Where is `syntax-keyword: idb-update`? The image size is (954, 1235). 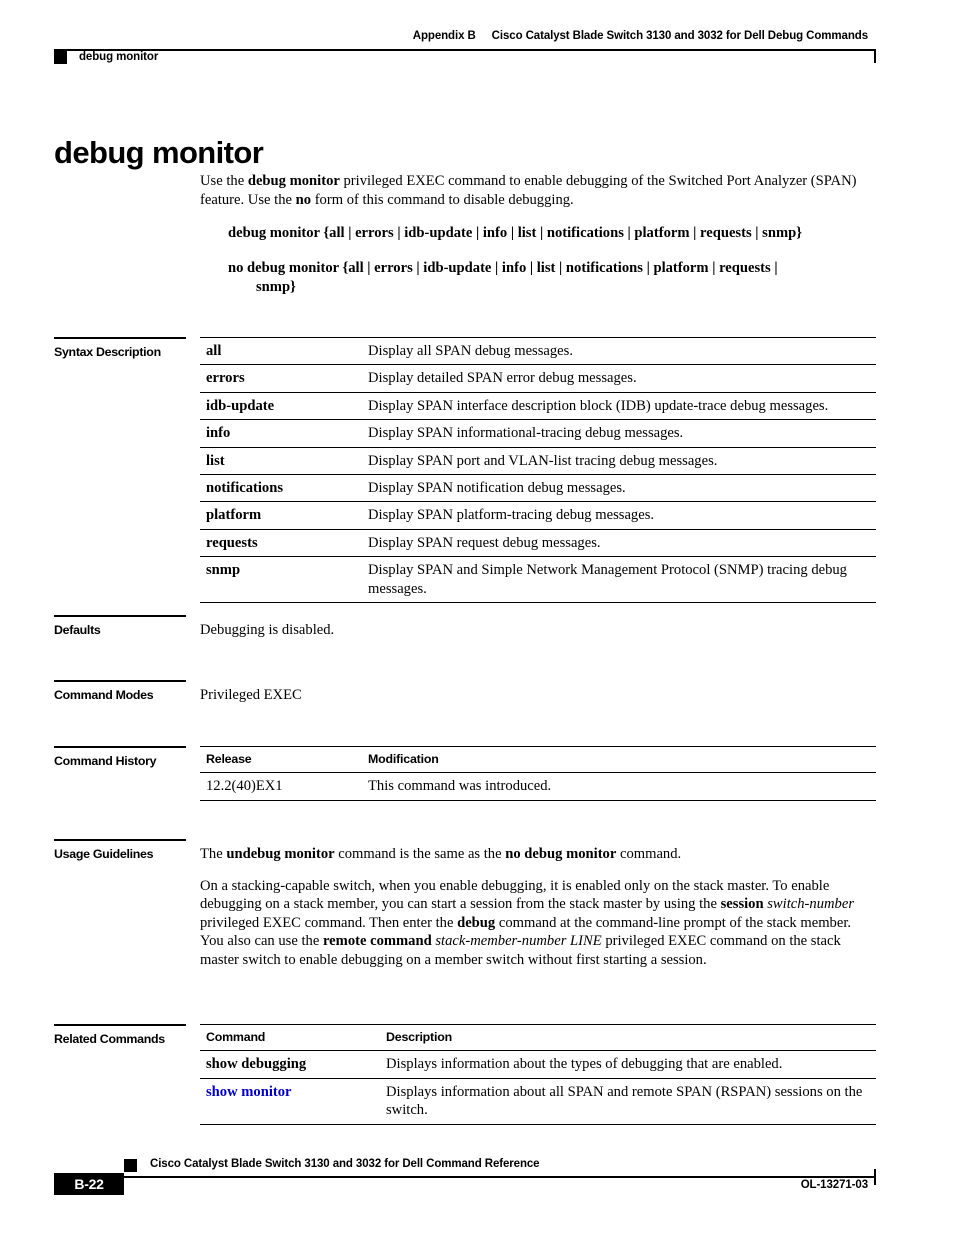
syntax-keyword: idb-update is located at coordinates (281, 406).